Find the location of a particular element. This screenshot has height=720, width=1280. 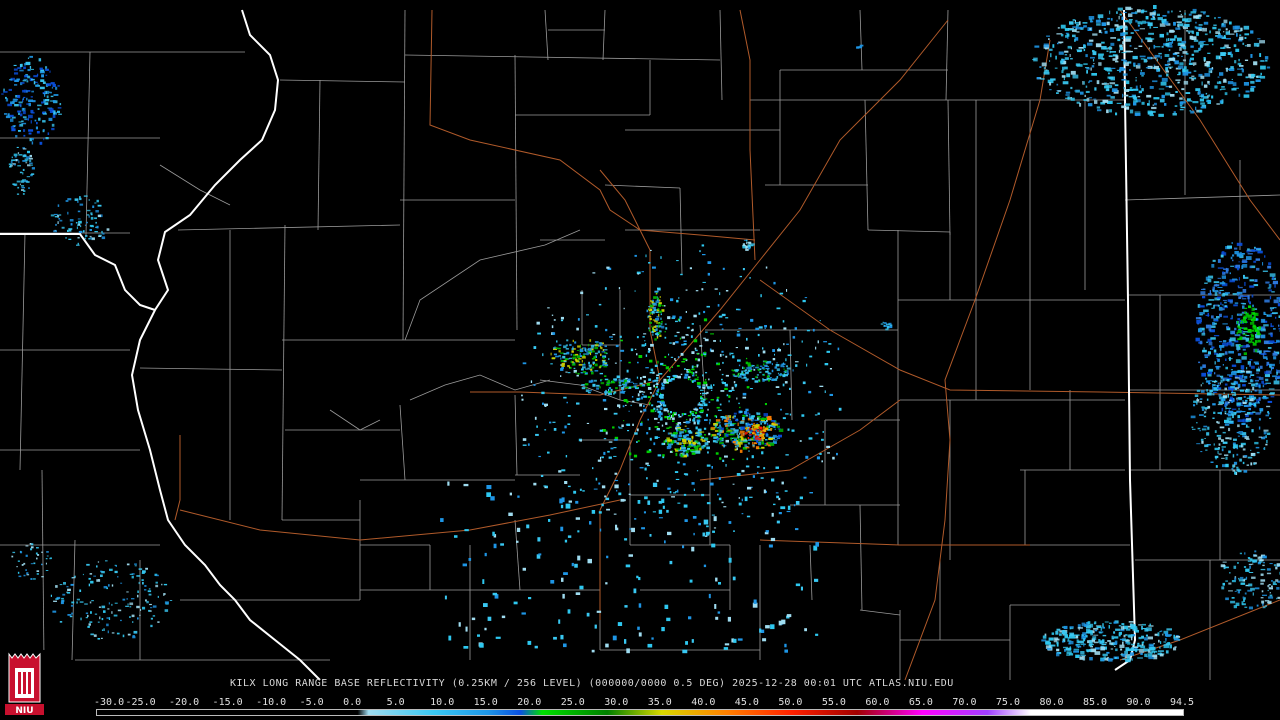

scale-label: -5.0 is located at coordinates (311, 702).